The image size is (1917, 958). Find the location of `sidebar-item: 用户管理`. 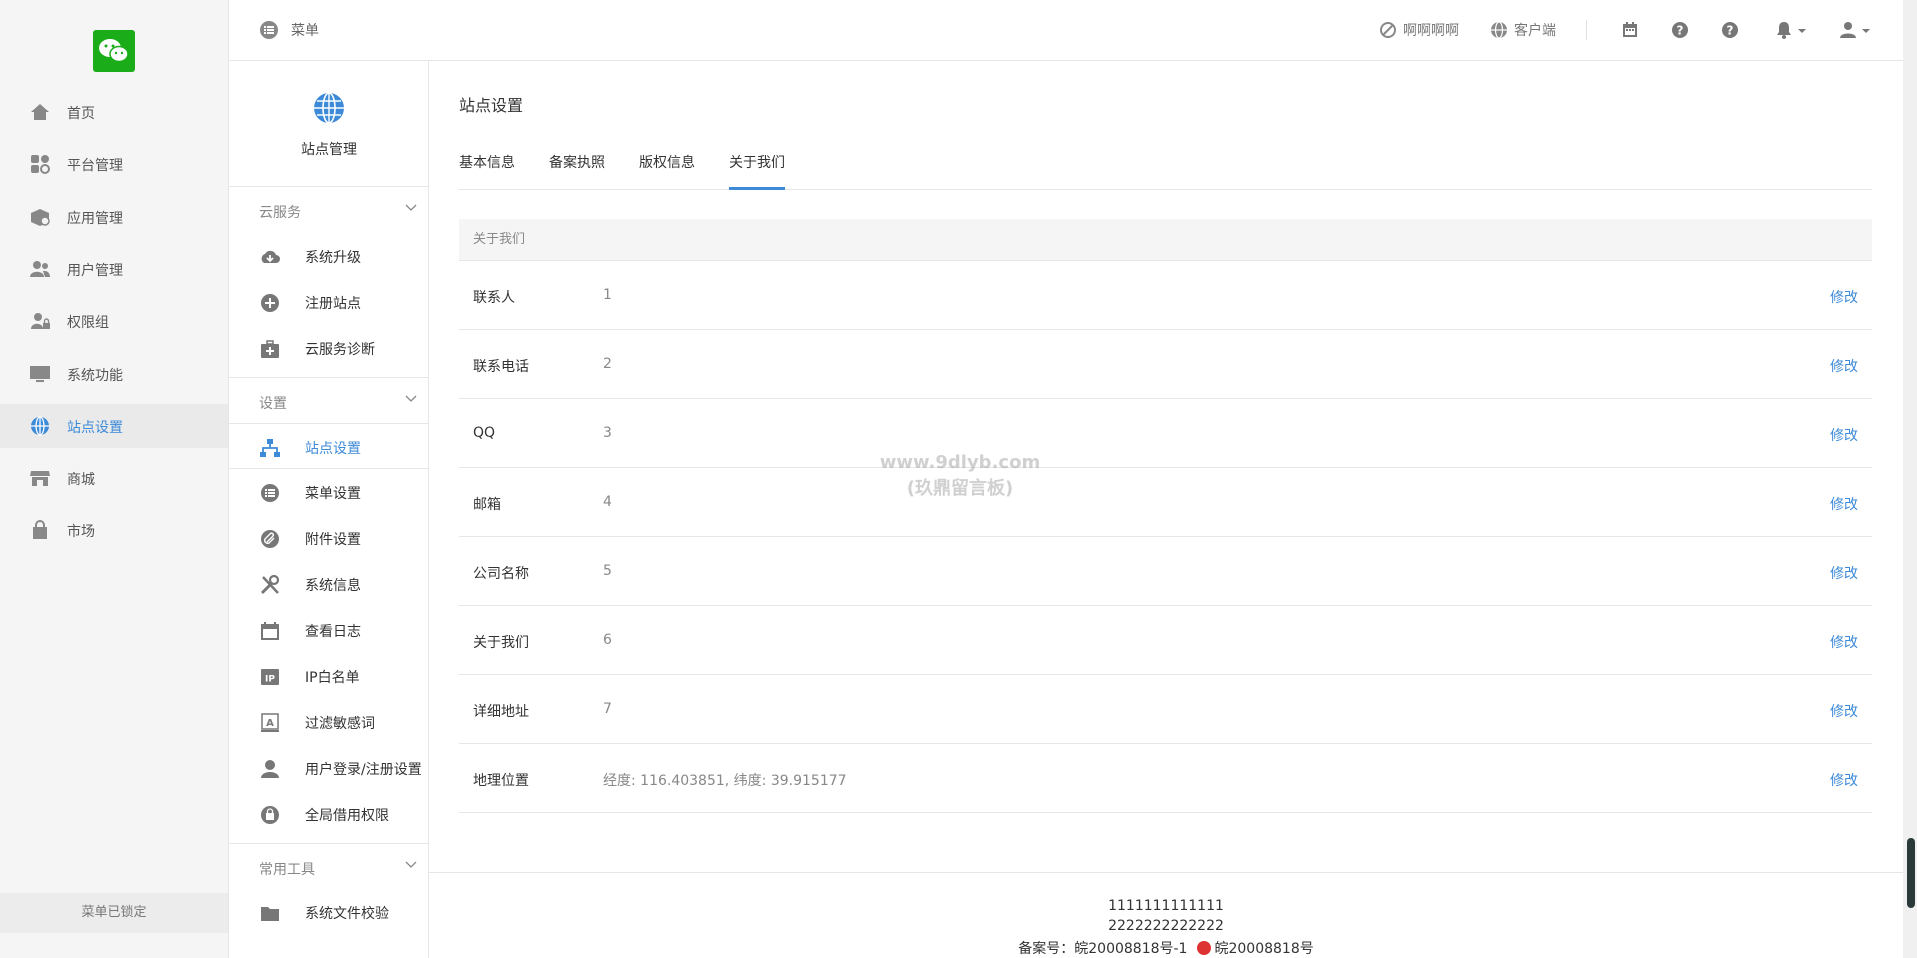

sidebar-item: 用户管理 is located at coordinates (114, 269).